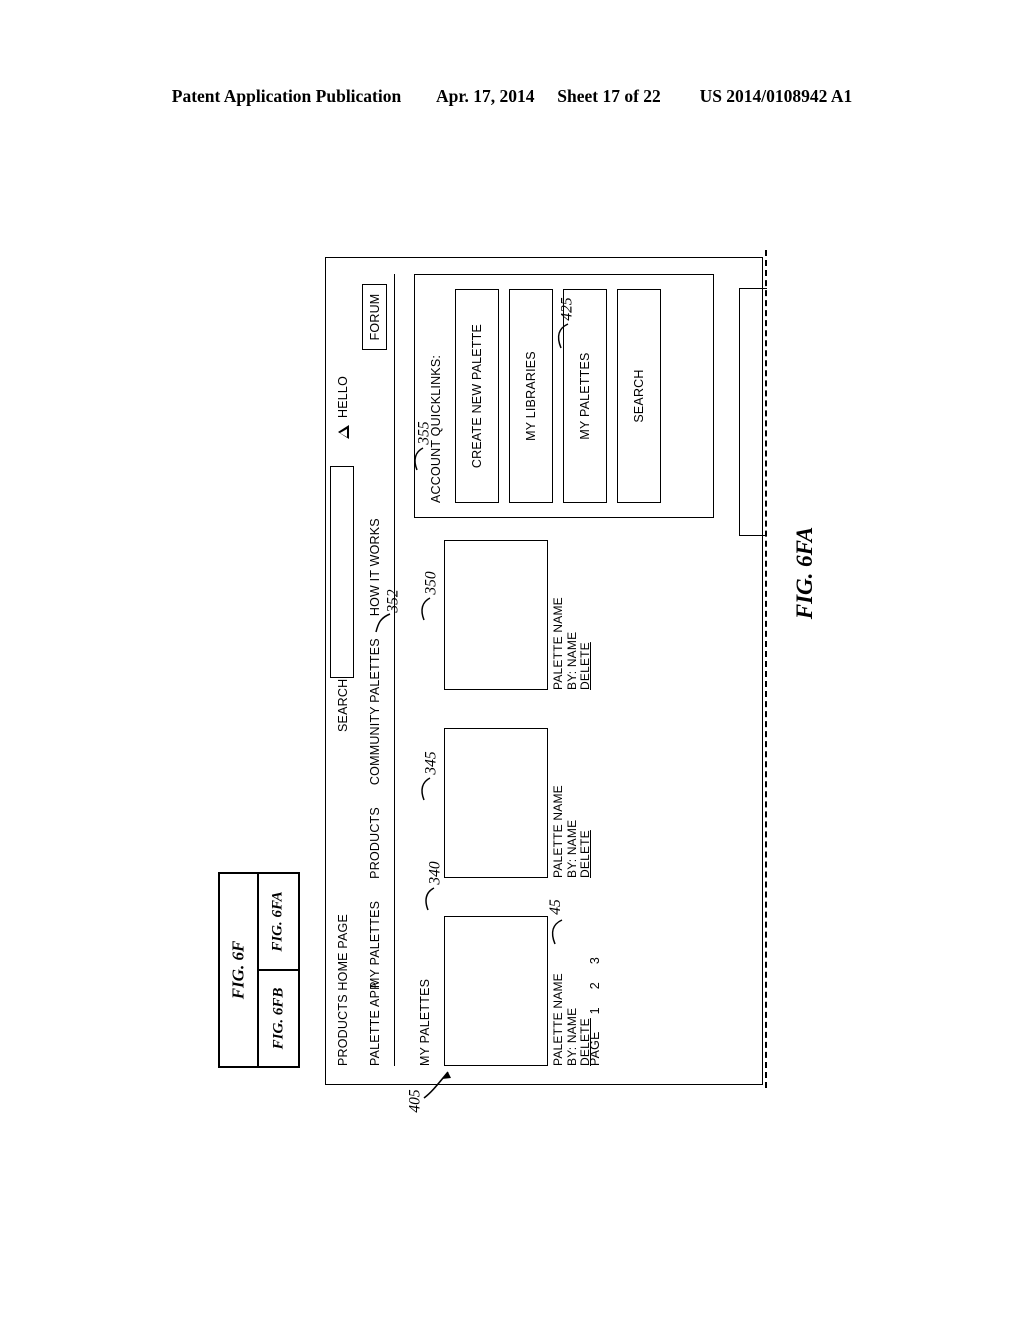 Image resolution: width=1024 pixels, height=1320 pixels. I want to click on ref-405-leader, so click(441, 1083).